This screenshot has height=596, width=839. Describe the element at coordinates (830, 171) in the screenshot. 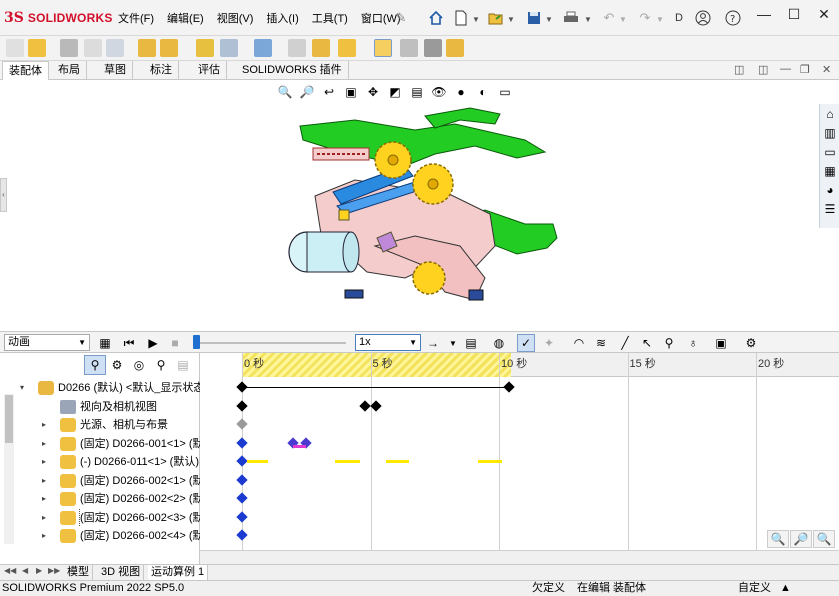

I see `view-palette-icon: ▦` at that location.